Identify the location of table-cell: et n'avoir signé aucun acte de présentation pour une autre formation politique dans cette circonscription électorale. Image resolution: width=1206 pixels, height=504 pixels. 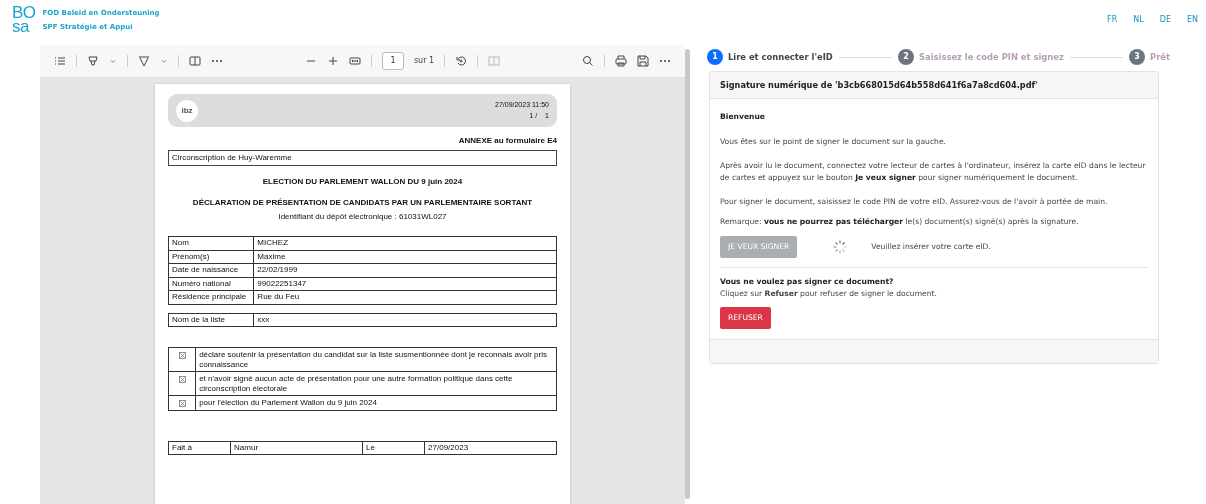
(376, 383).